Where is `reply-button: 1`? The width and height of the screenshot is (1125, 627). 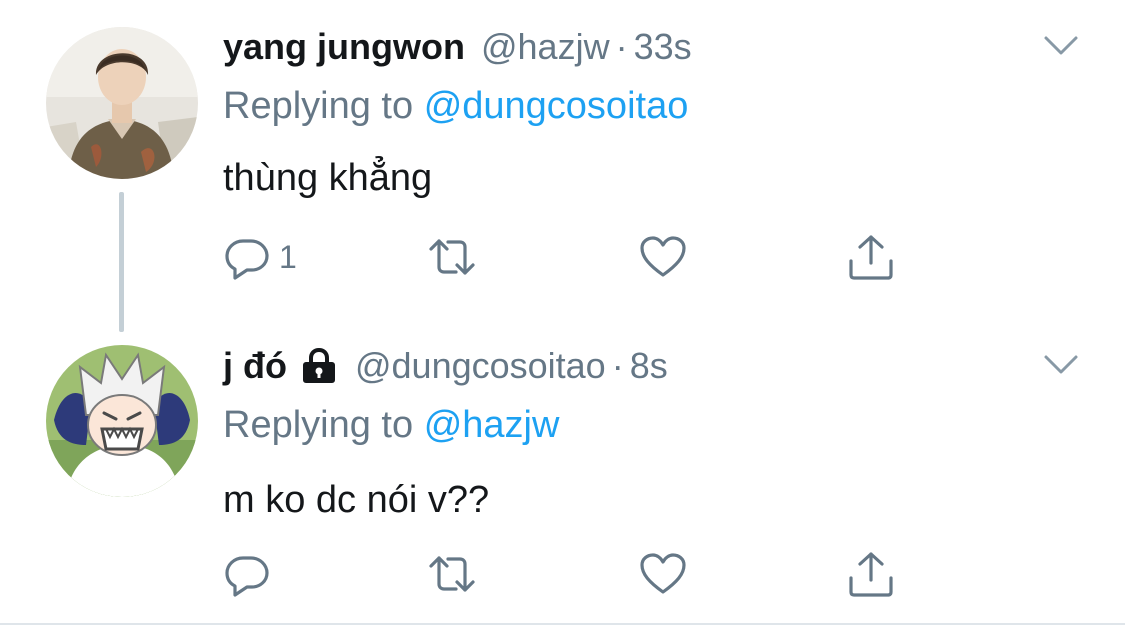 reply-button: 1 is located at coordinates (260, 257).